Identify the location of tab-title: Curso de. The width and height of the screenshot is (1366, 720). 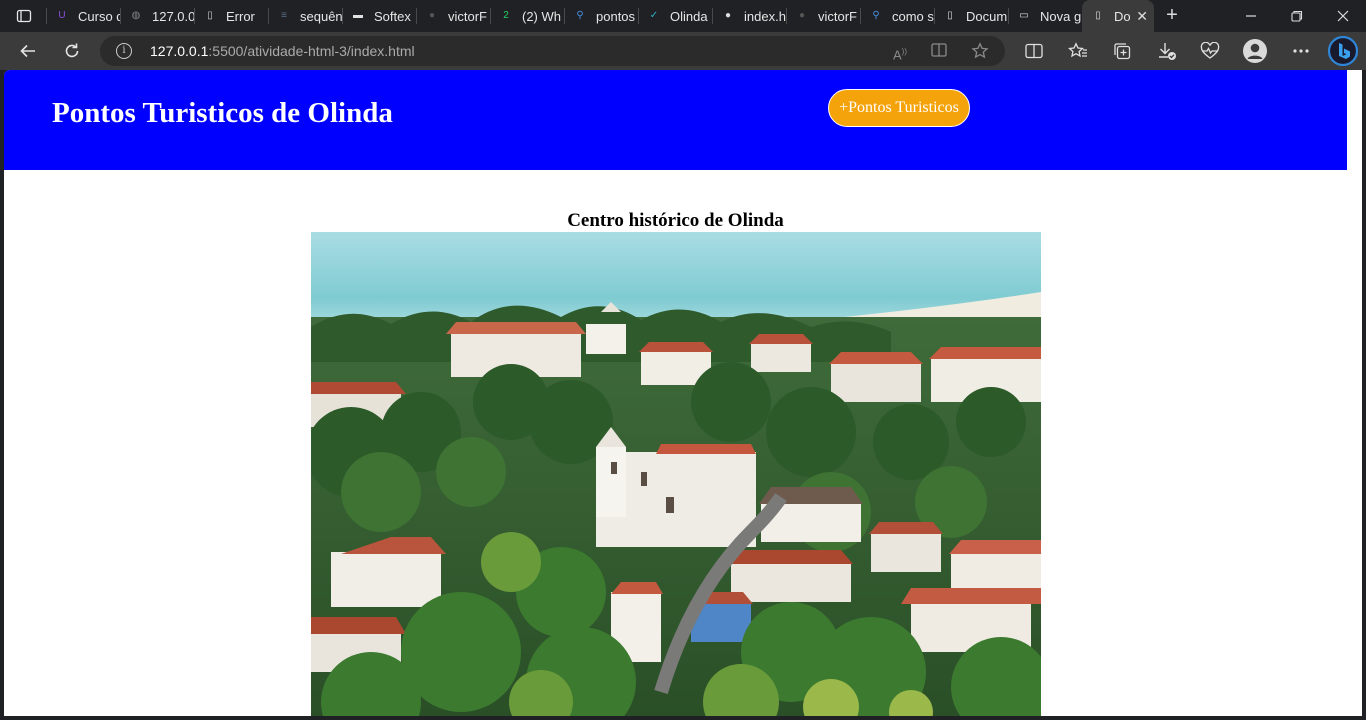
(99, 16).